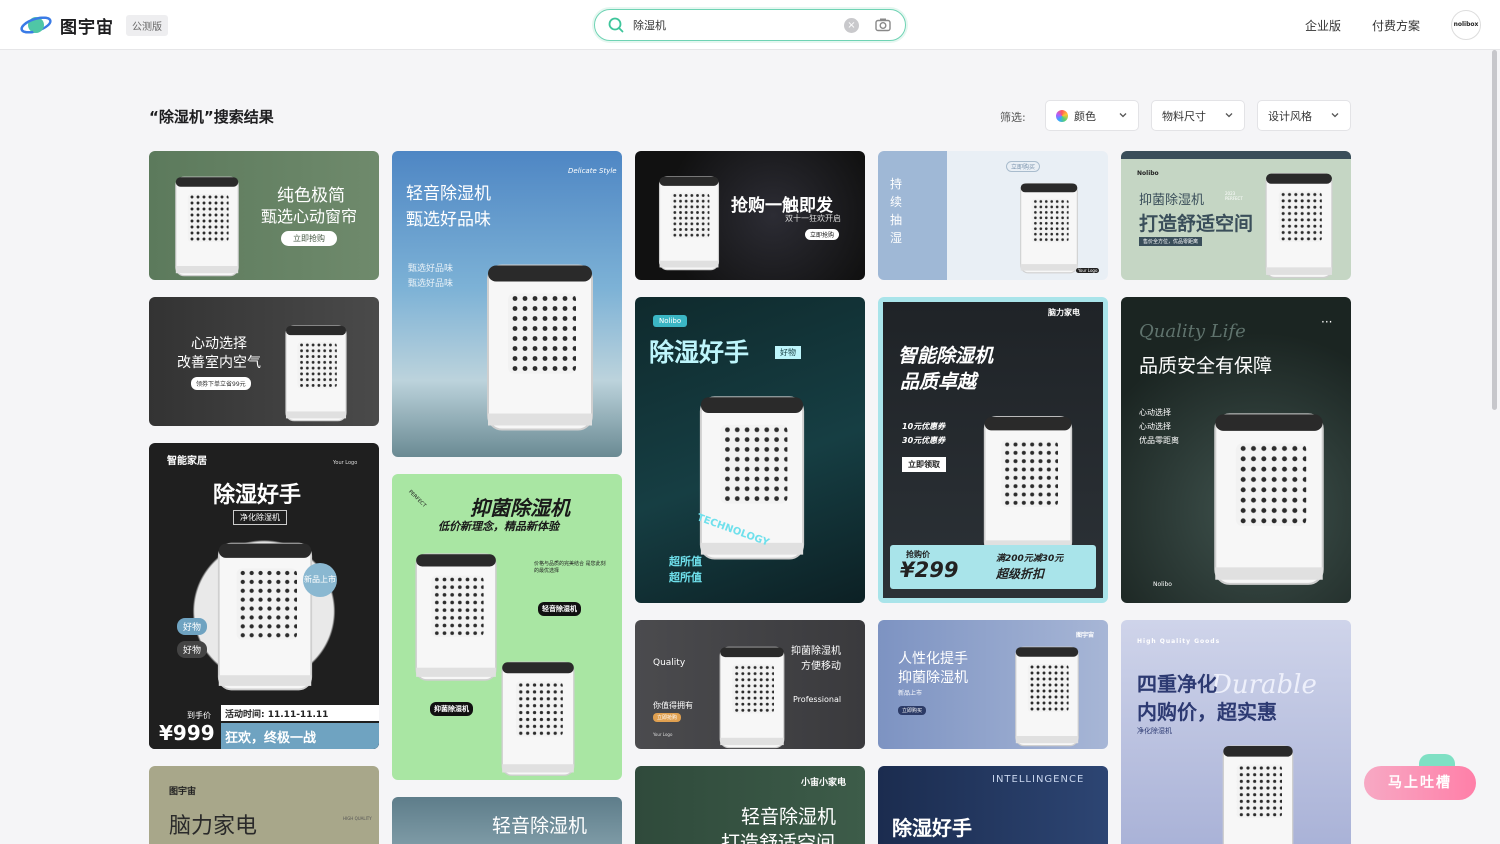 The height and width of the screenshot is (844, 1500). Describe the element at coordinates (1179, 641) in the screenshot. I see `card-header: High Quality Goods` at that location.